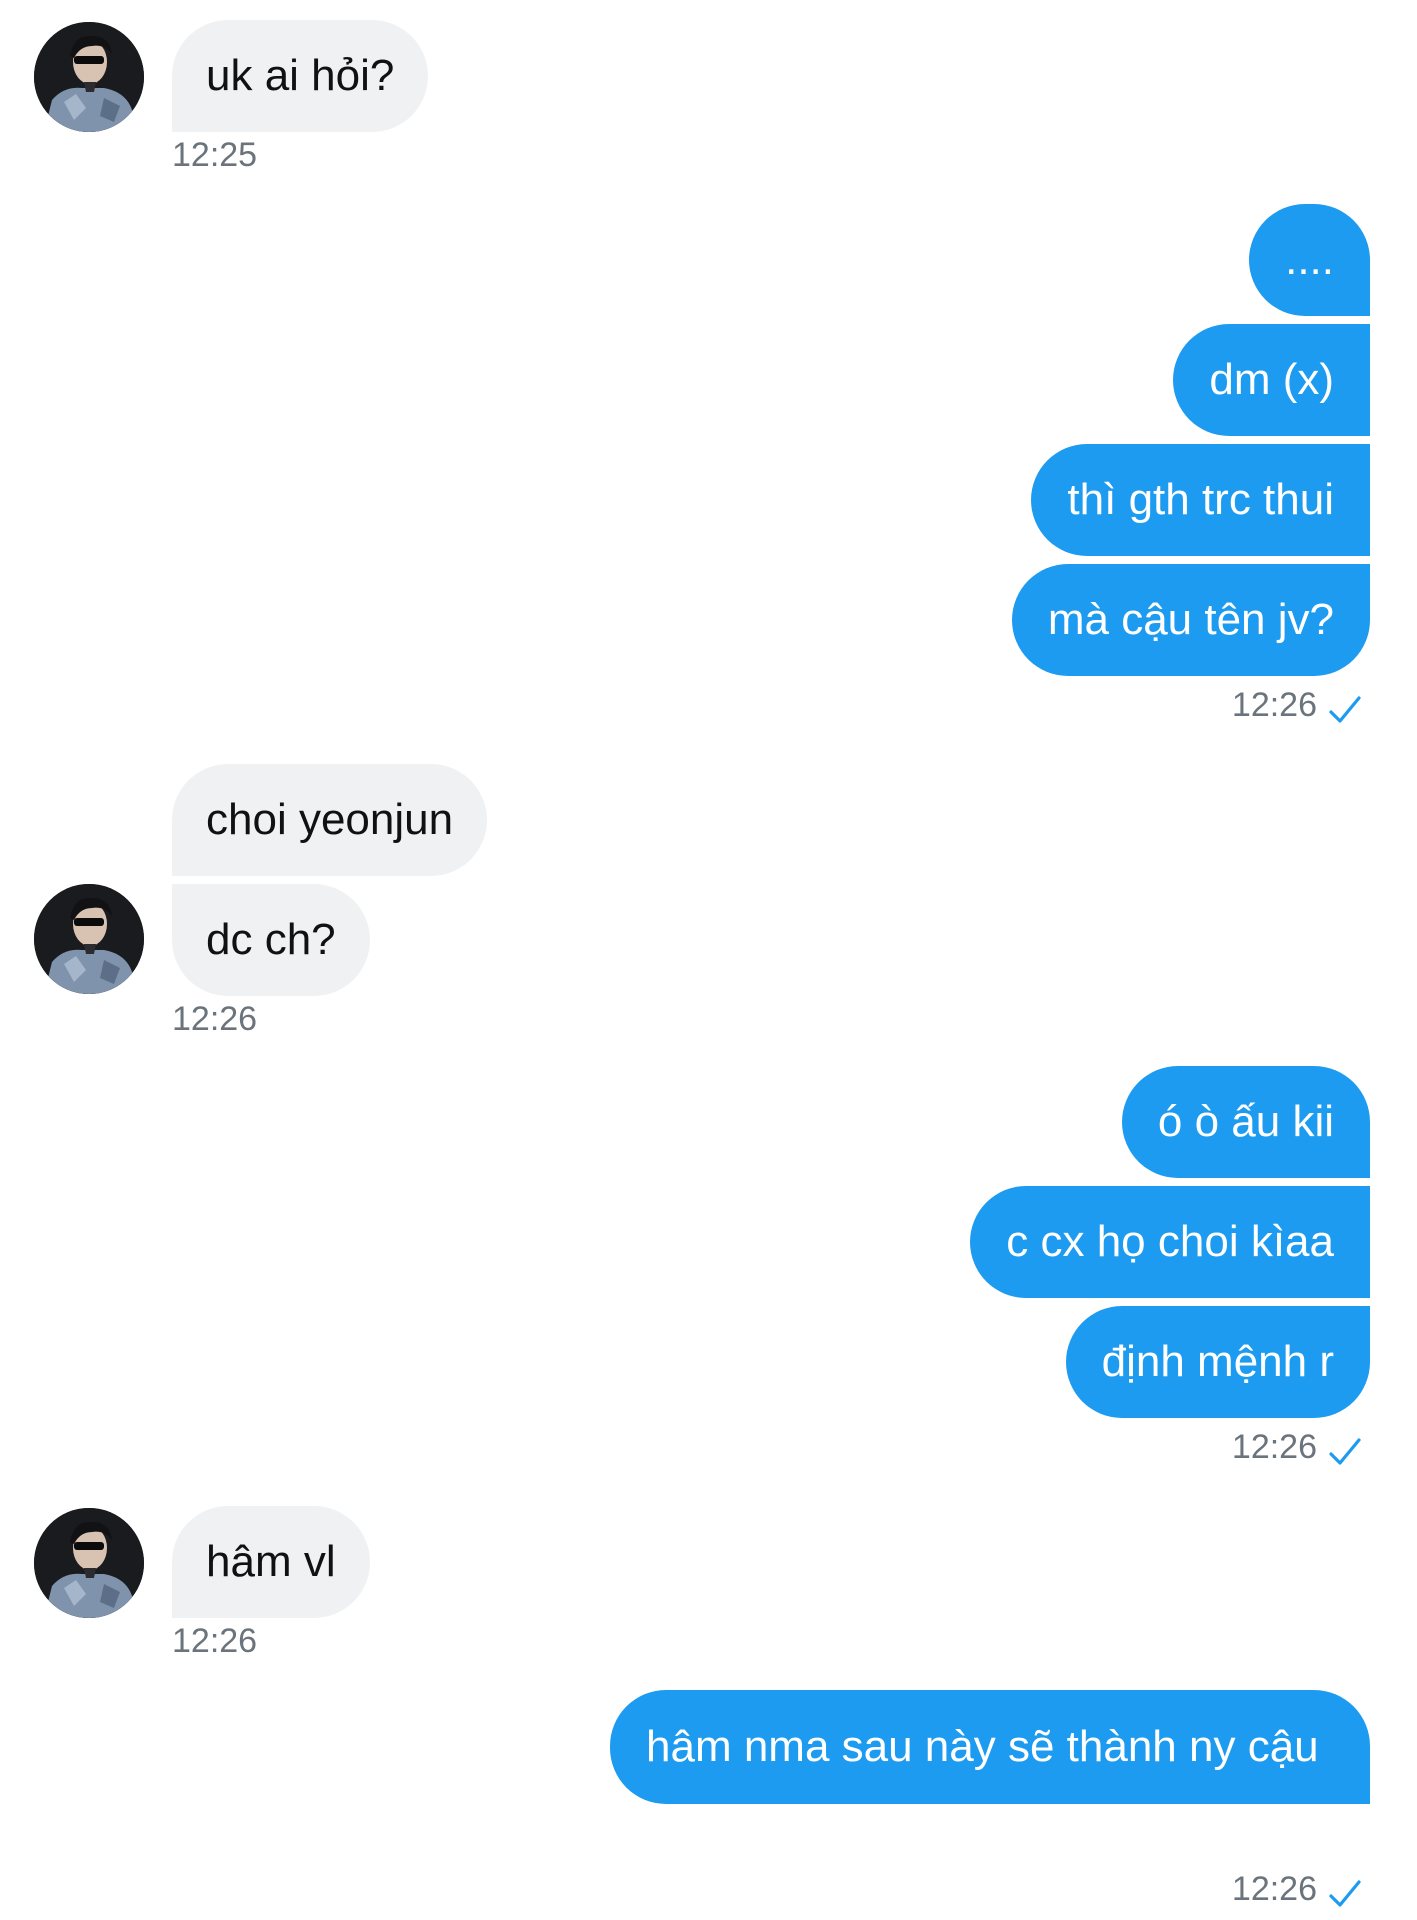 This screenshot has width=1417, height=1920. I want to click on incoming-message-bubble: dc ch?, so click(271, 940).